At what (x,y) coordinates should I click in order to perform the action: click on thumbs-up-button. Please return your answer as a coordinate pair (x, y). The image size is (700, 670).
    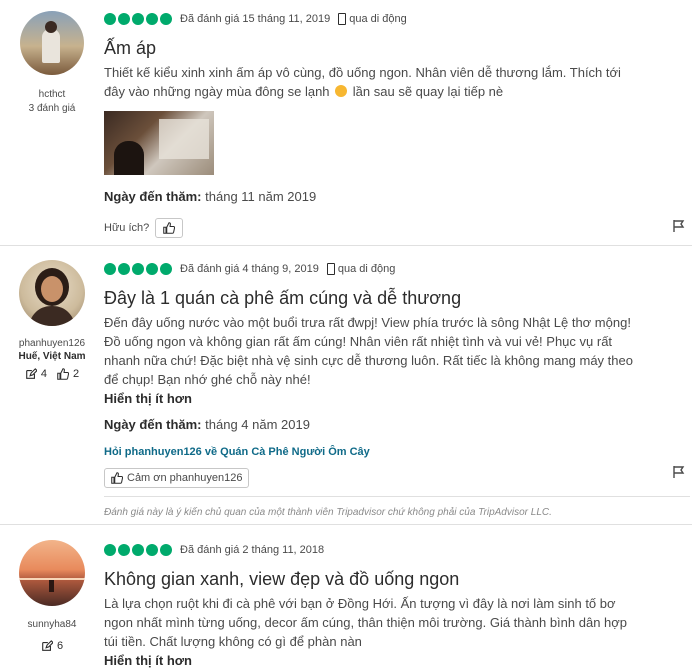
    Looking at the image, I should click on (169, 228).